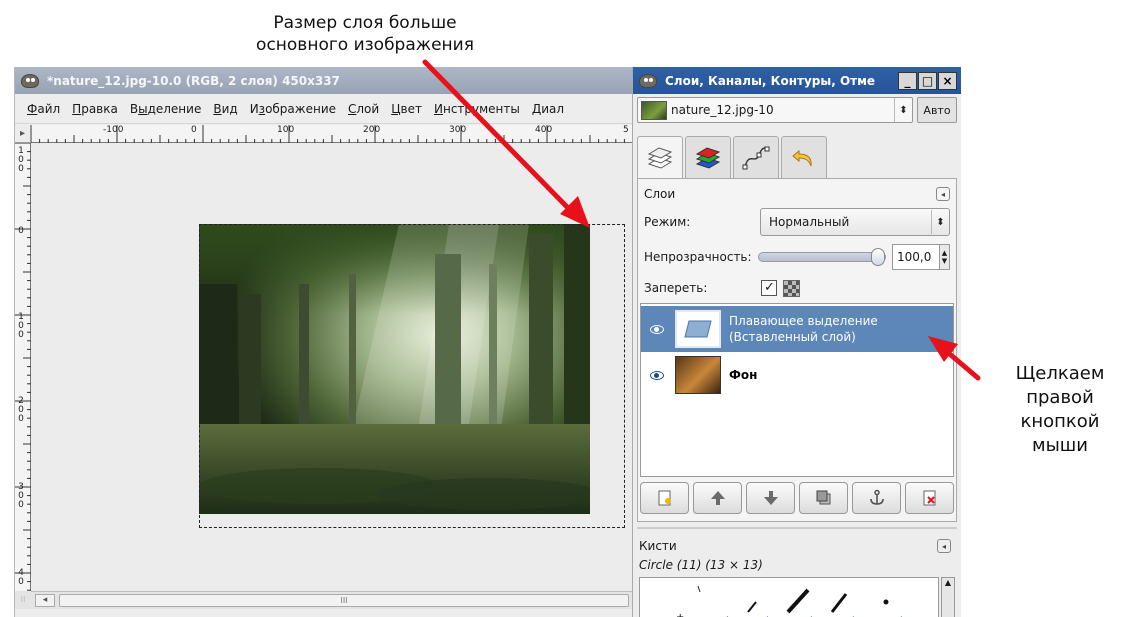  I want to click on arrow-down-icon, so click(770, 498).